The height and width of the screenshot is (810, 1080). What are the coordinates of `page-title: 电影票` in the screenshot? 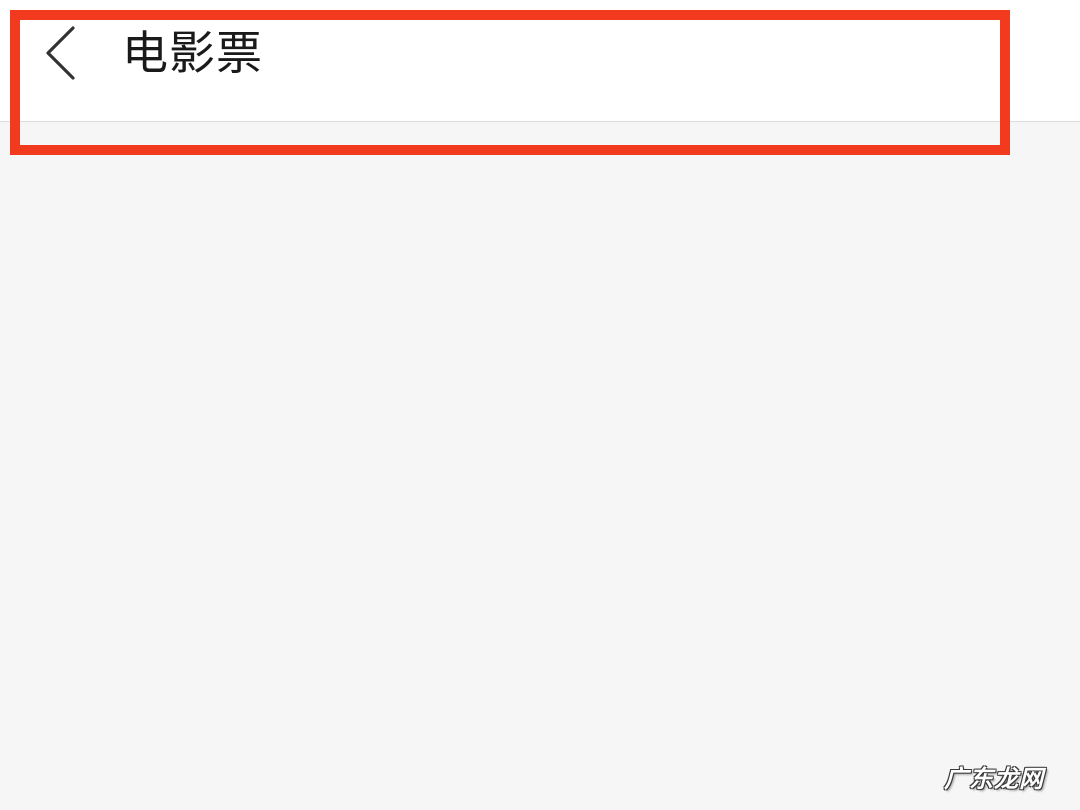 It's located at (192, 53).